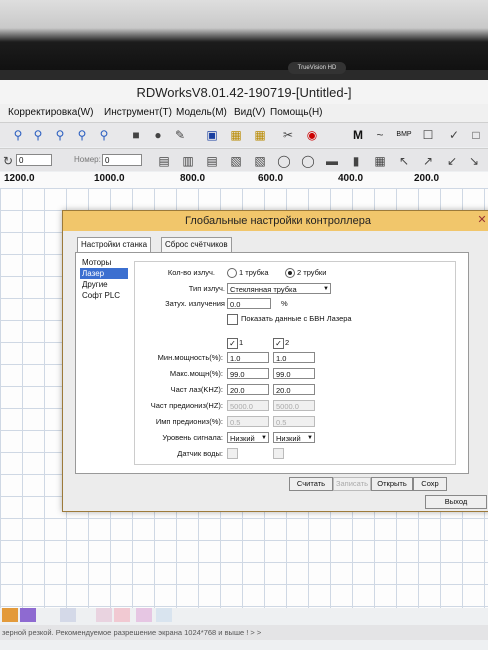  I want to click on pen-icon: ✎, so click(180, 135).